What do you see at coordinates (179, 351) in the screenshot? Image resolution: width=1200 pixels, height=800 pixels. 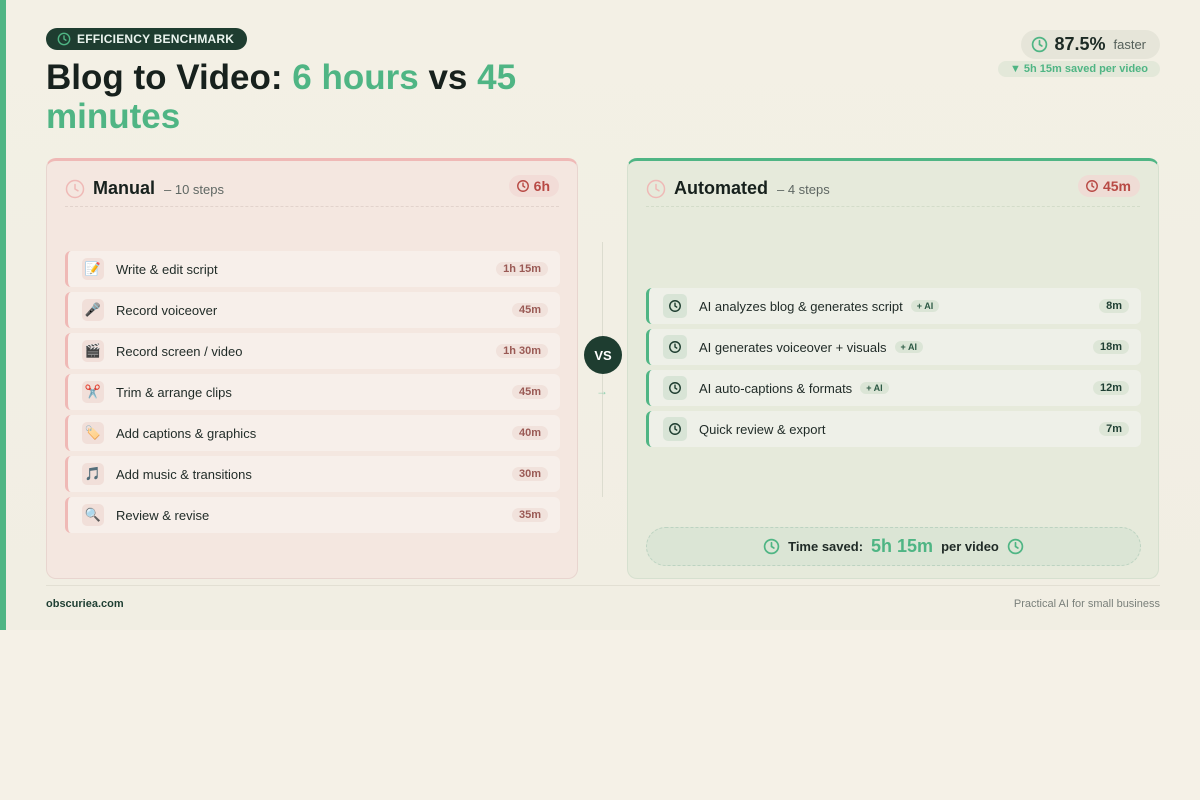 I see `step-label: Record screen / video` at bounding box center [179, 351].